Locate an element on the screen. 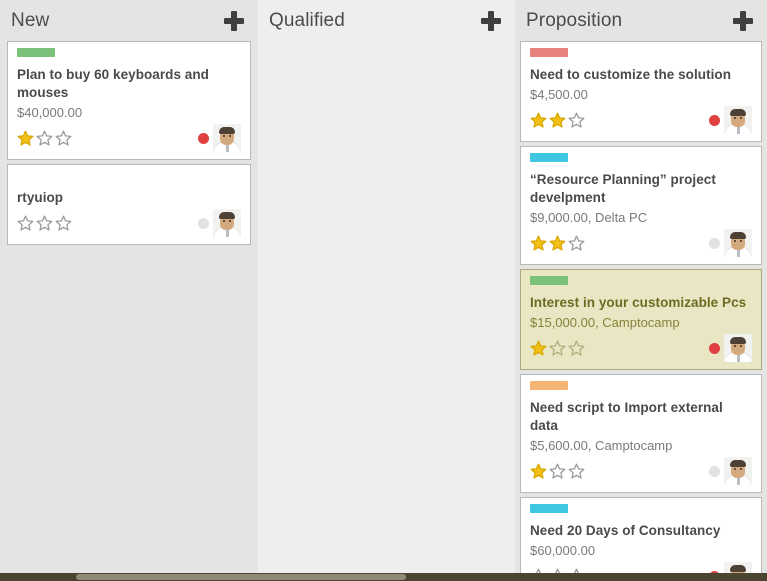  card-title: Need to customize the solution is located at coordinates (631, 74).